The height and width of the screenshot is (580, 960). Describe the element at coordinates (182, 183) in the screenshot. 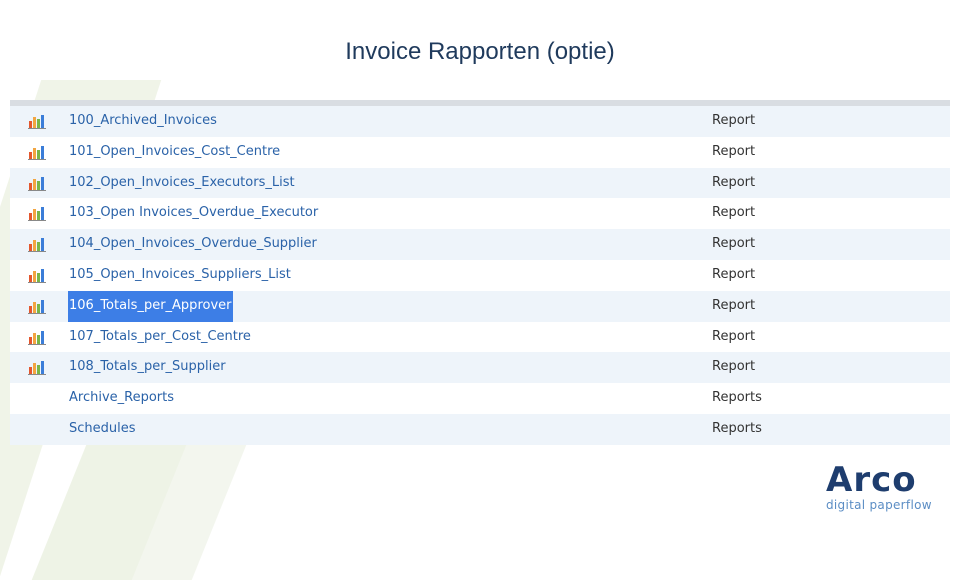

I see `report-link: 102_Open_Invoices_Executors_List` at that location.